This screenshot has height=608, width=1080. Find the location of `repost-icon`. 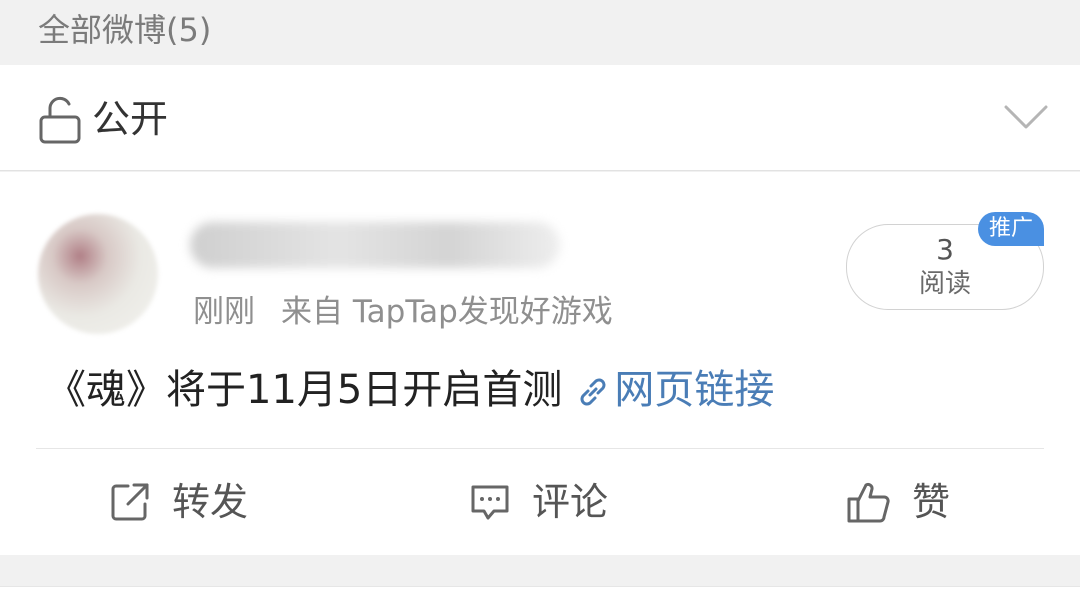

repost-icon is located at coordinates (130, 502).